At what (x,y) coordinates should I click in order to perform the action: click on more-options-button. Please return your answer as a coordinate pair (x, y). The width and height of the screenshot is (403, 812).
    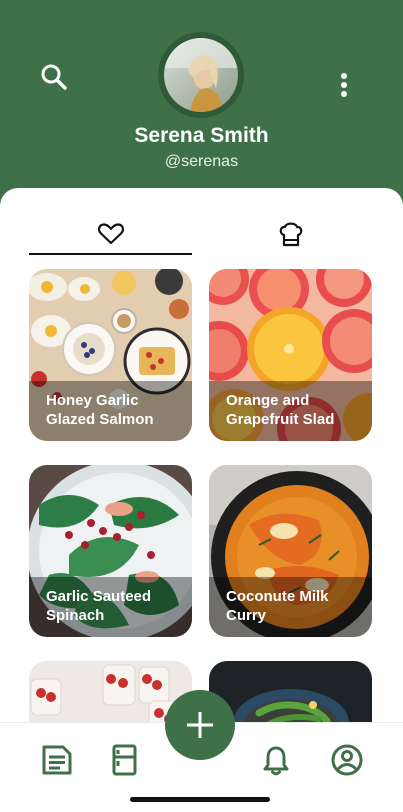
    Looking at the image, I should click on (344, 86).